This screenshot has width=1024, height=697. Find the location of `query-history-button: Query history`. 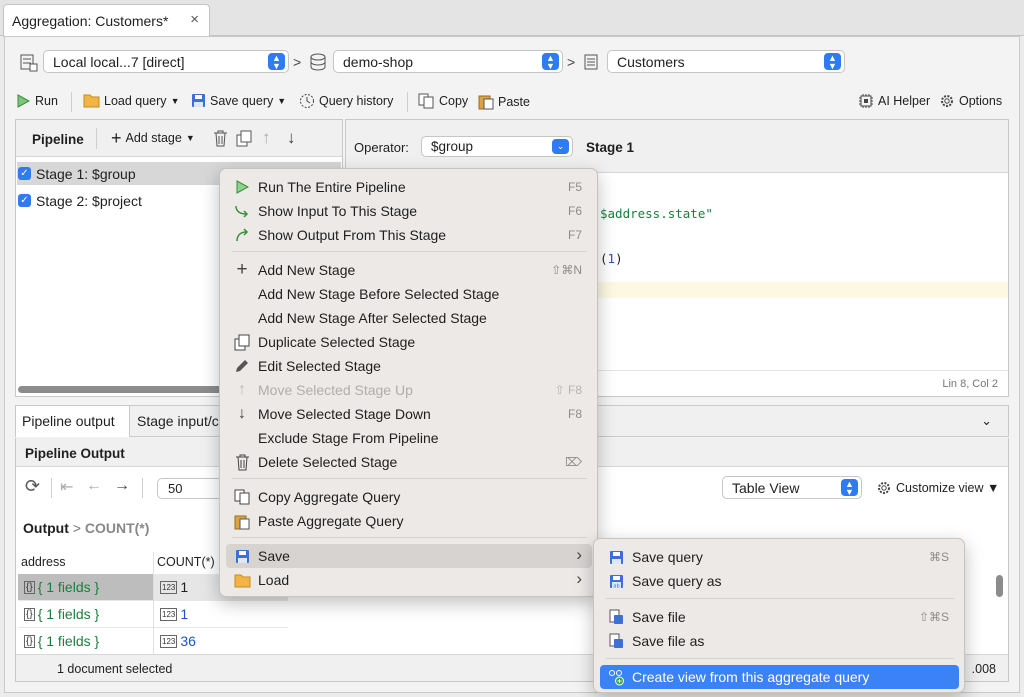

query-history-button: Query history is located at coordinates (346, 101).